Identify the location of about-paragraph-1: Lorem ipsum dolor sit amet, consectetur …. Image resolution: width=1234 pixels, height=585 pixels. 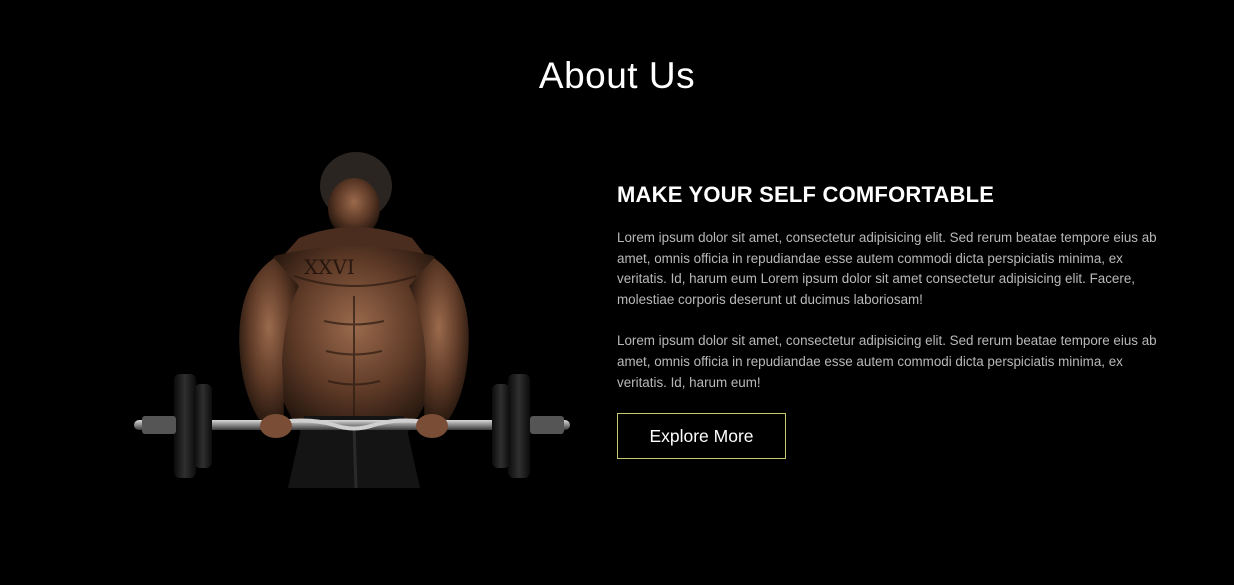
(887, 268).